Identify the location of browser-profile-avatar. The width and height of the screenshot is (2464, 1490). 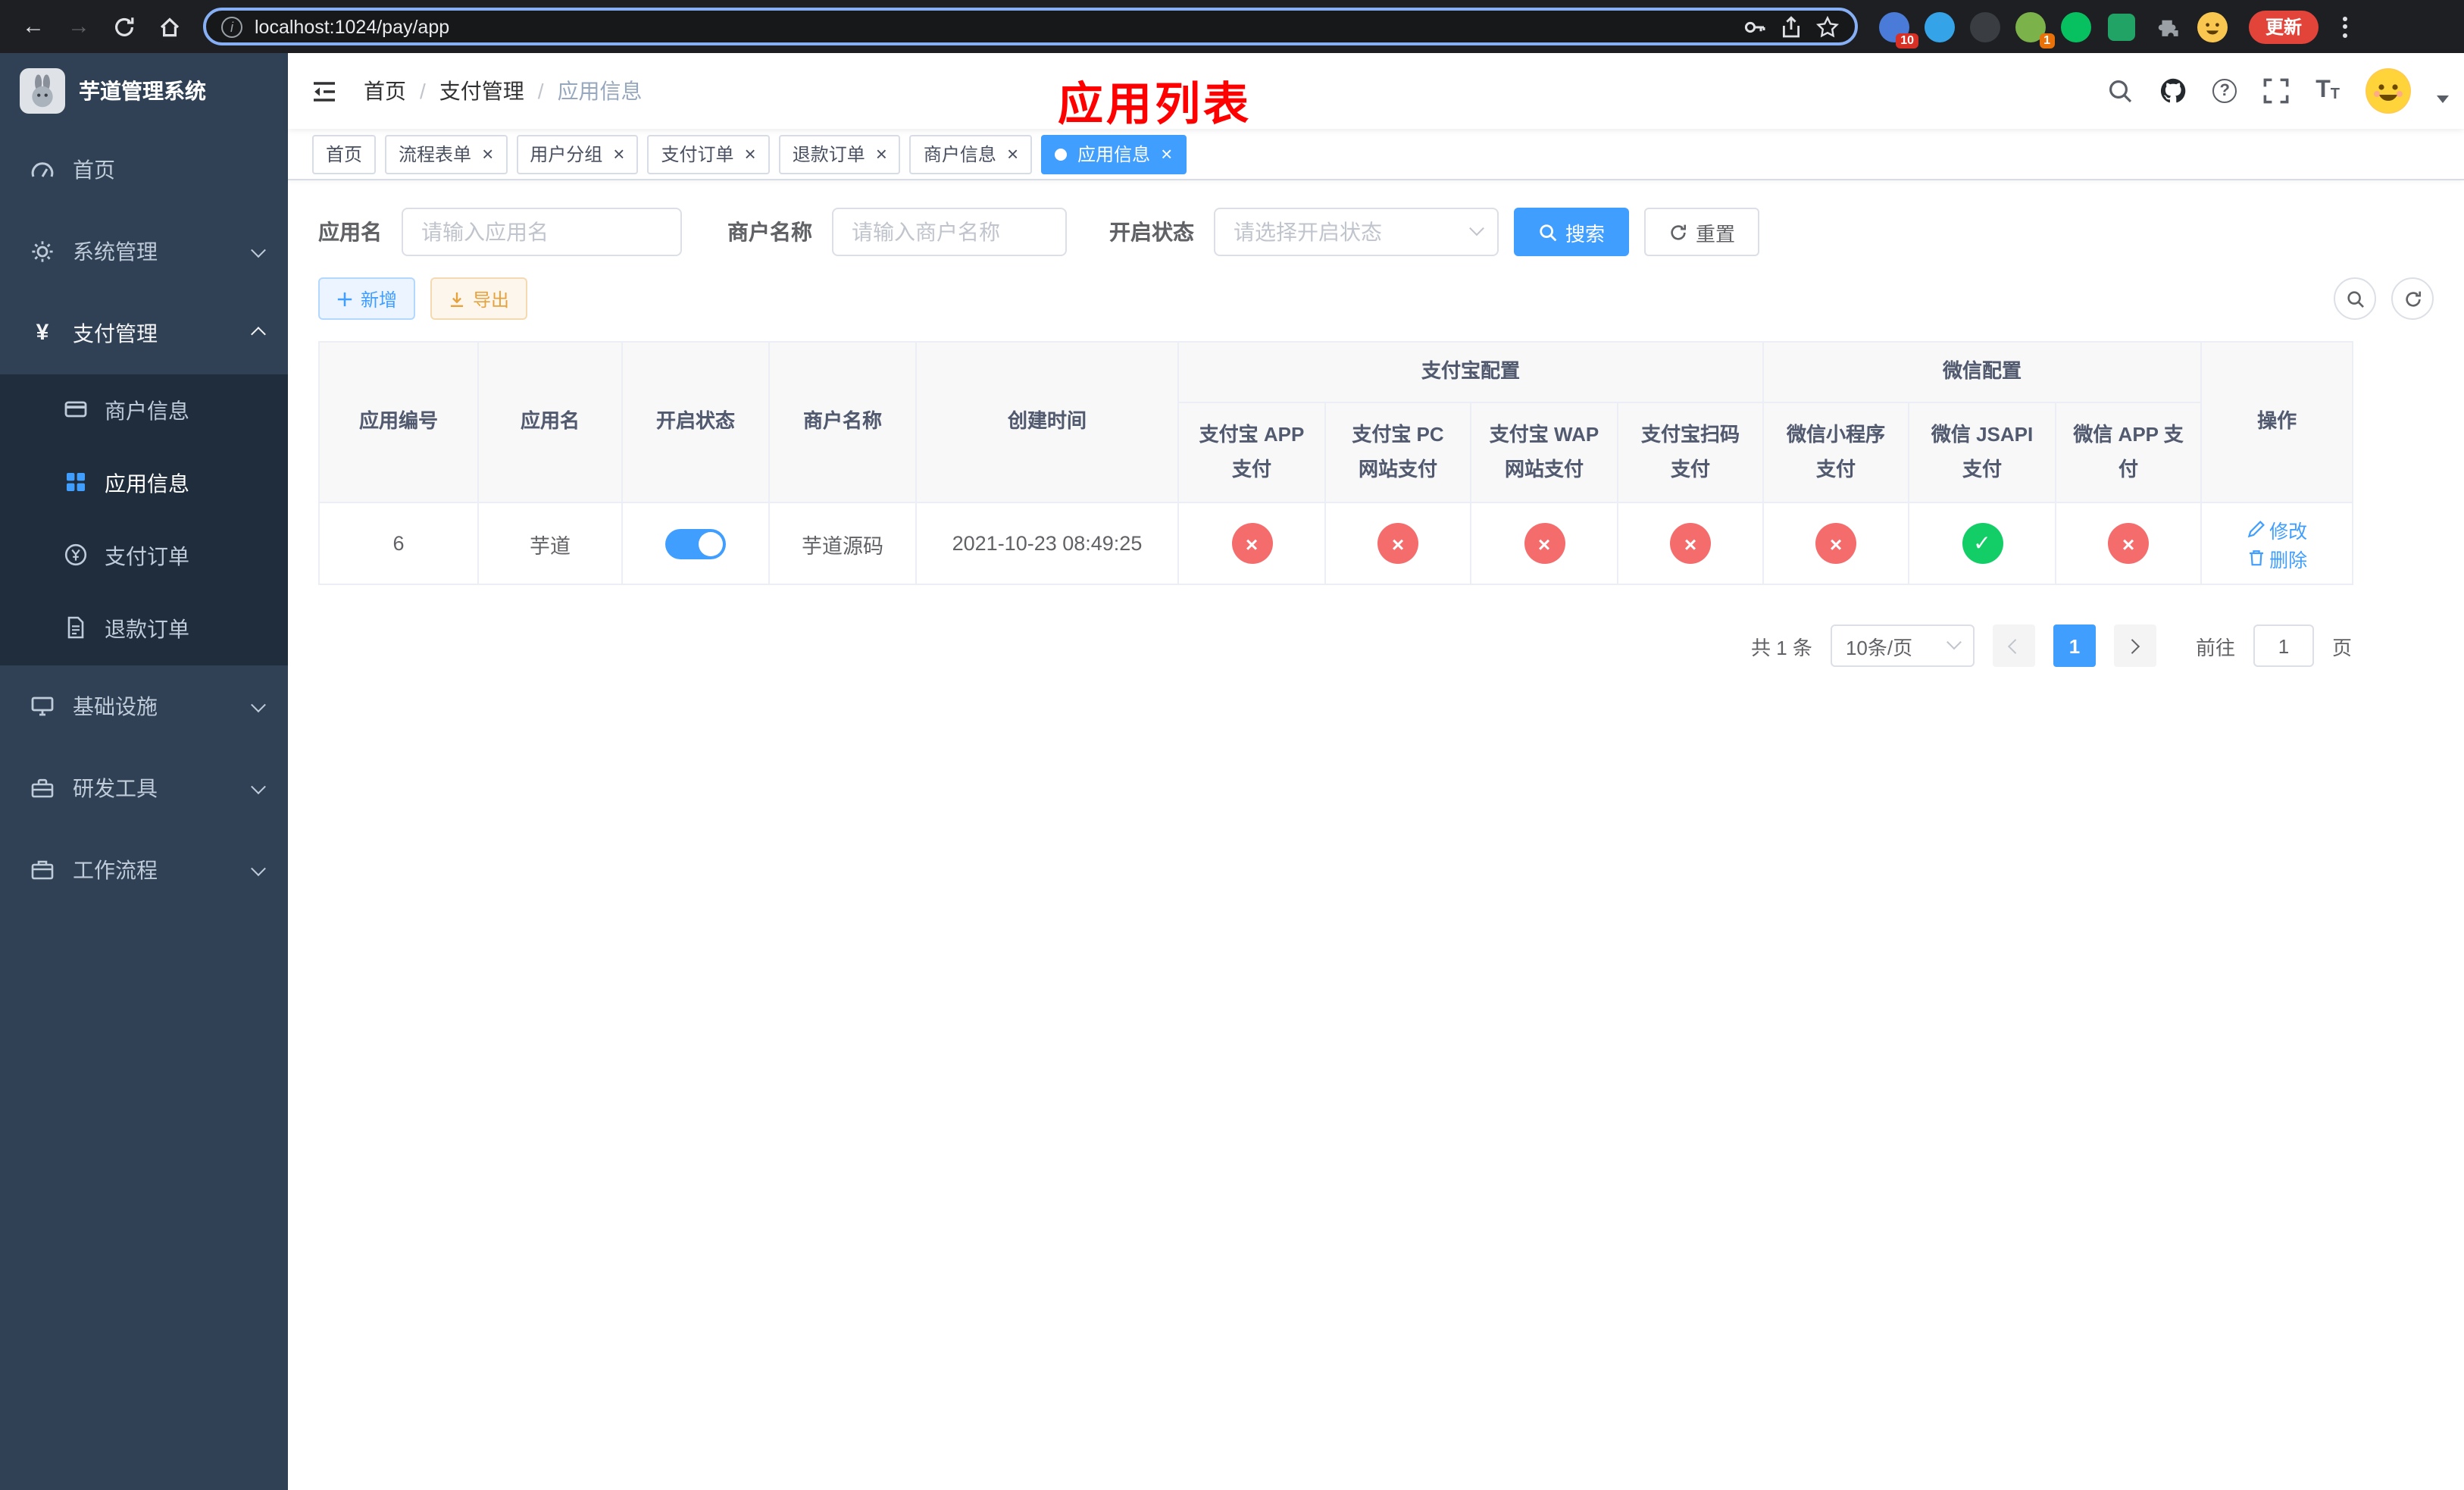
(2212, 27).